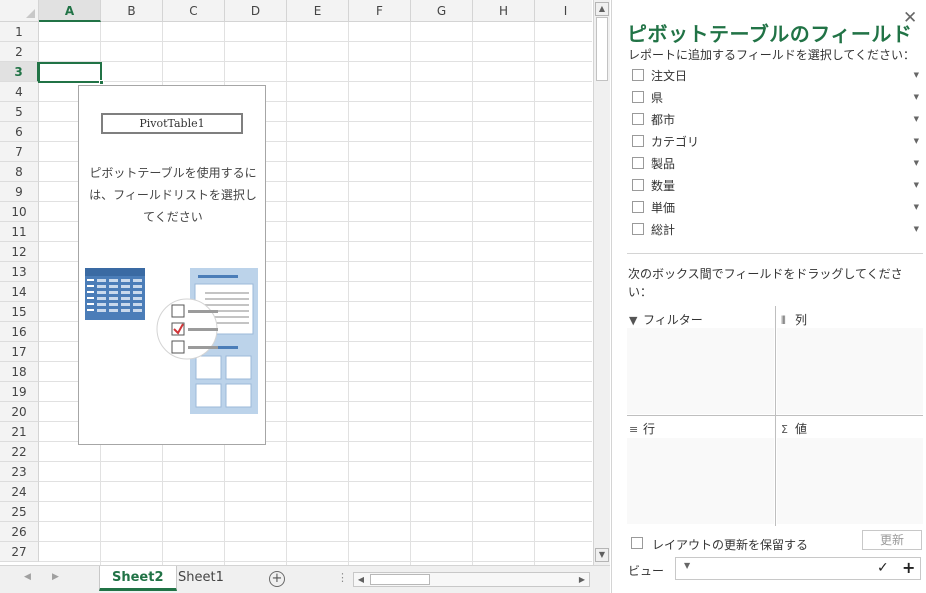 This screenshot has height=593, width=926. I want to click on row-header-24: 24, so click(19, 492).